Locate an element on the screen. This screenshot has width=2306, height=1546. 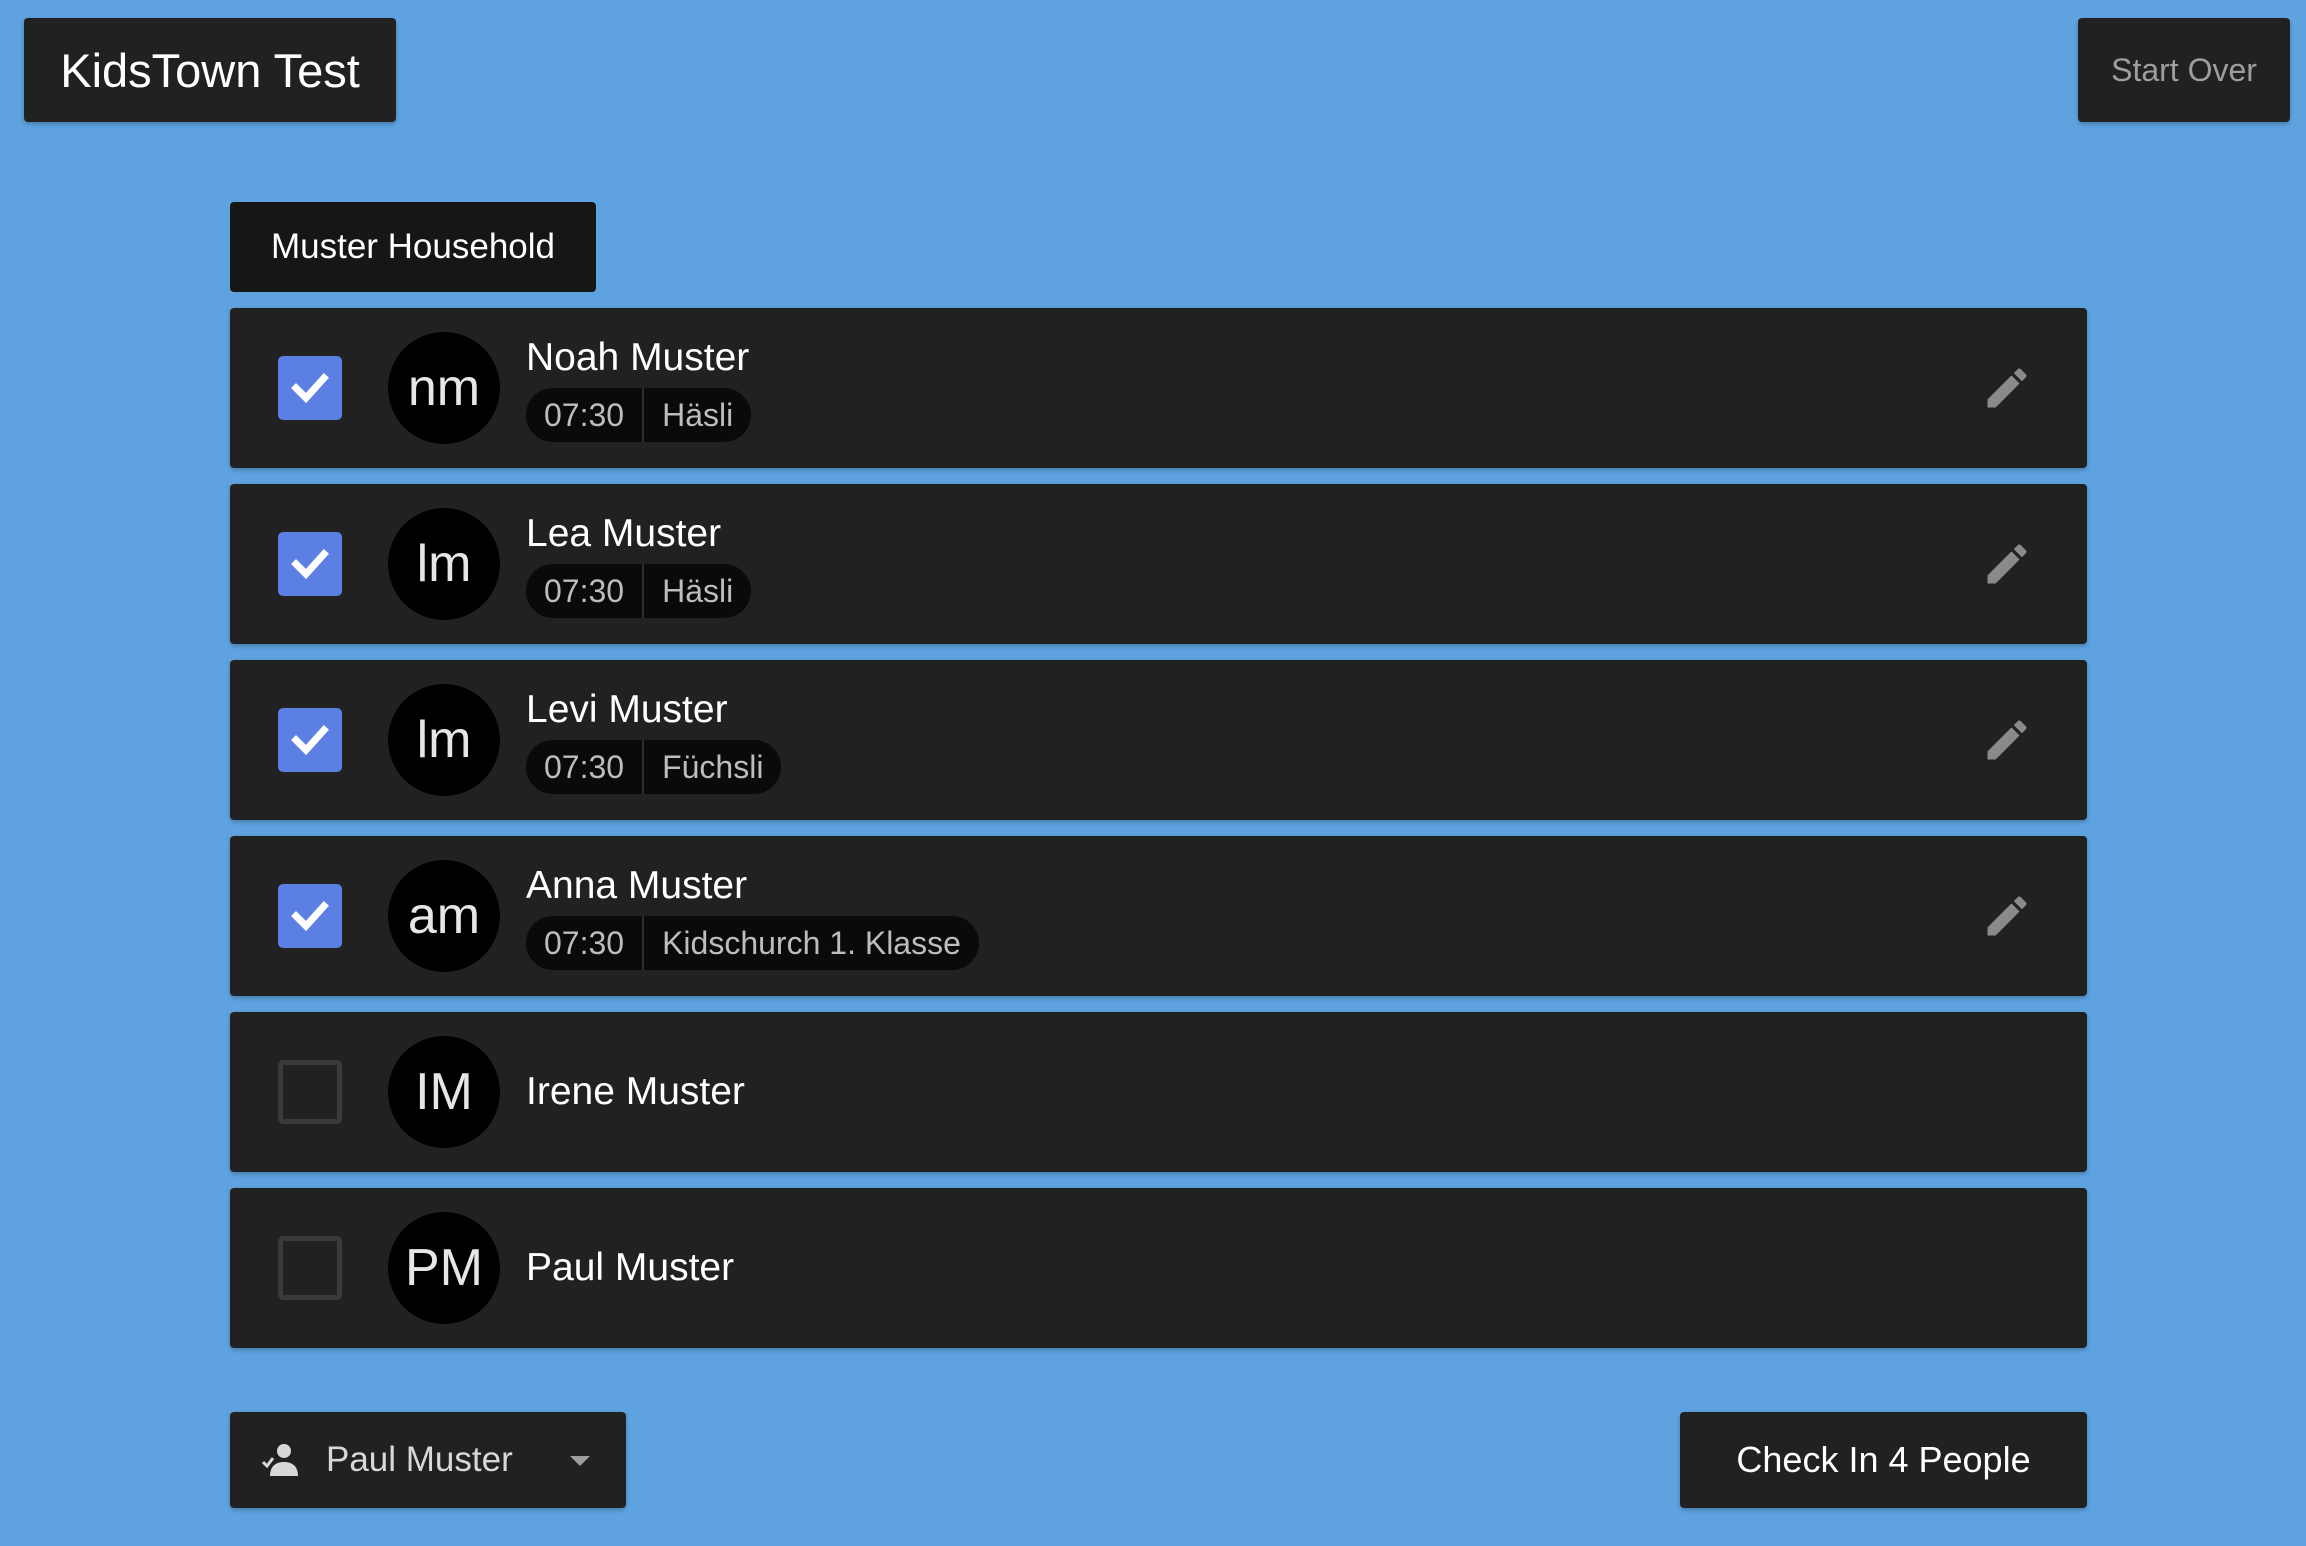
person-name: Noah Muster is located at coordinates (638, 357).